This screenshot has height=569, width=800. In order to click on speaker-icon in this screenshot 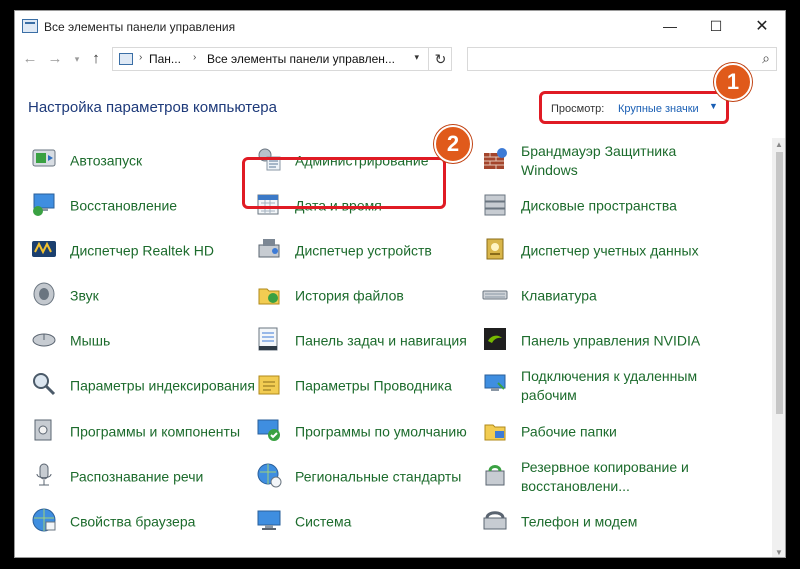, I will do `click(44, 294)`.